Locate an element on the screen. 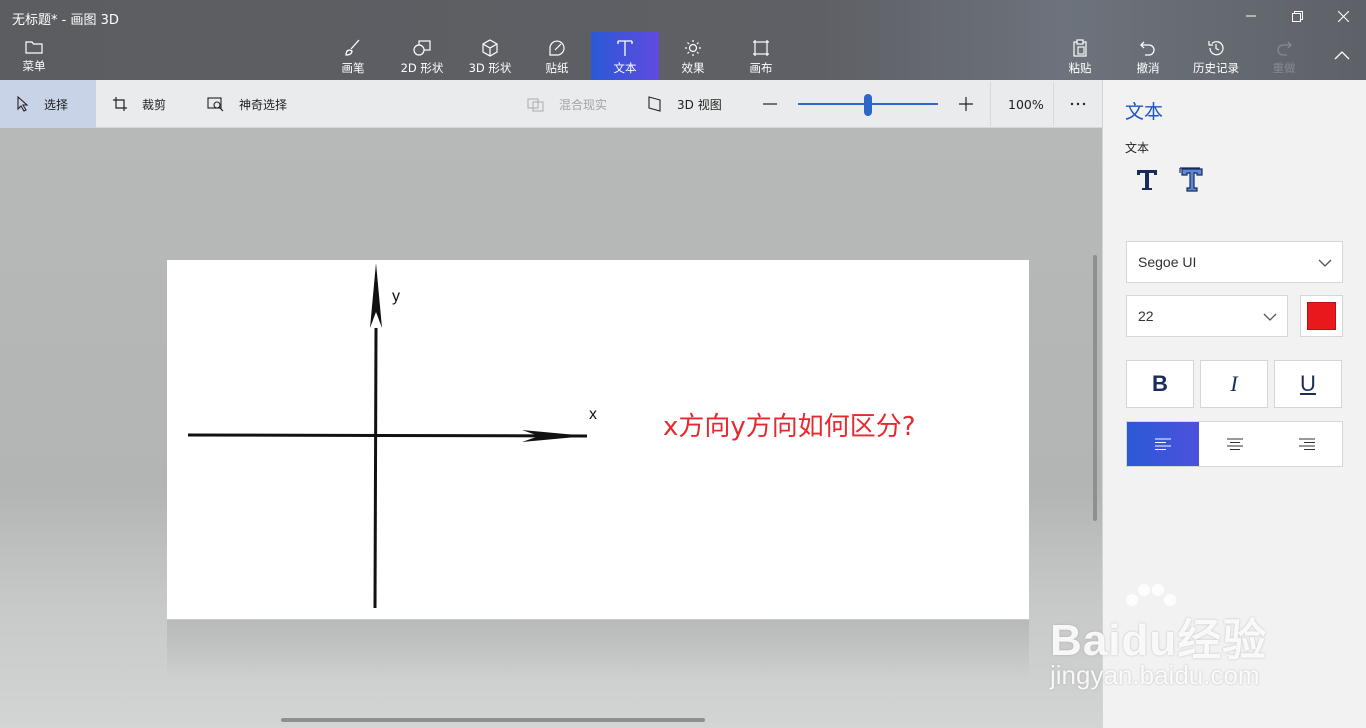 Image resolution: width=1366 pixels, height=728 pixels. tool-stickers: 贴纸 is located at coordinates (557, 56).